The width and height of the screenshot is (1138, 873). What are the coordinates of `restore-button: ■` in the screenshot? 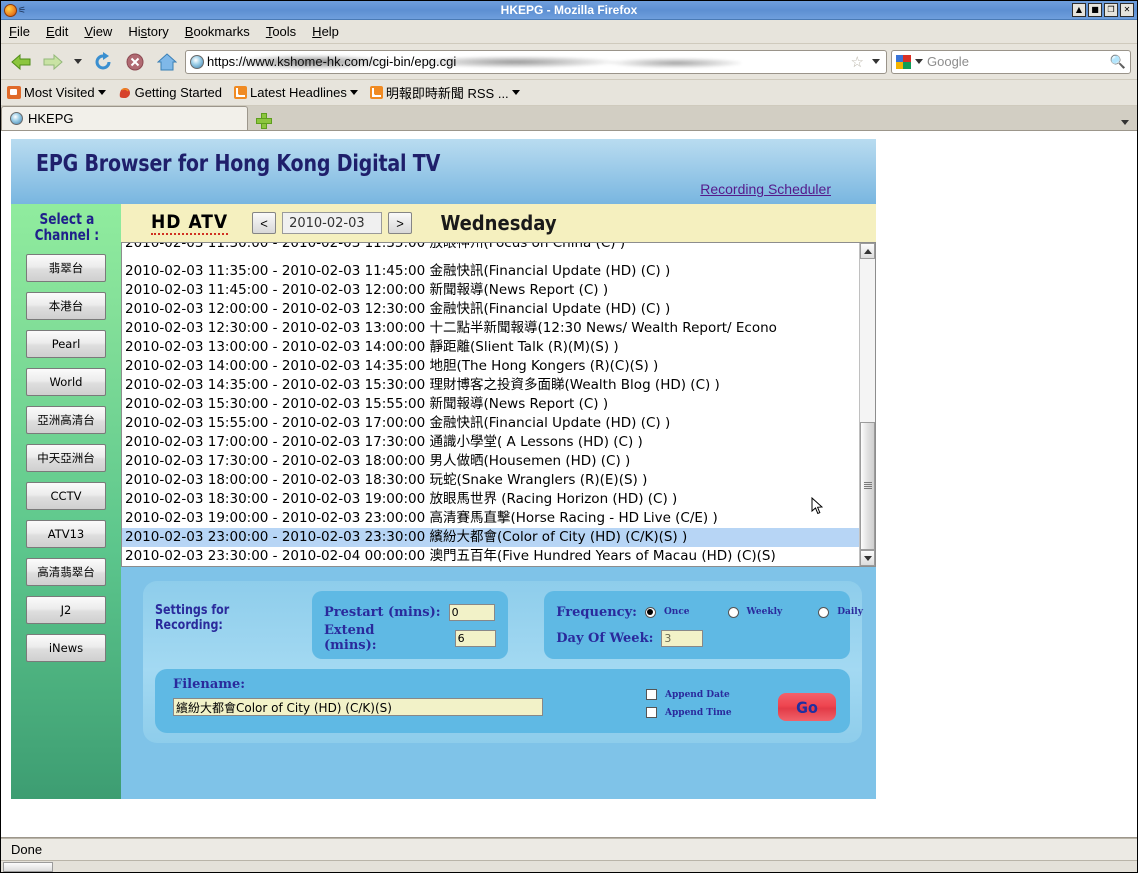 It's located at (1095, 10).